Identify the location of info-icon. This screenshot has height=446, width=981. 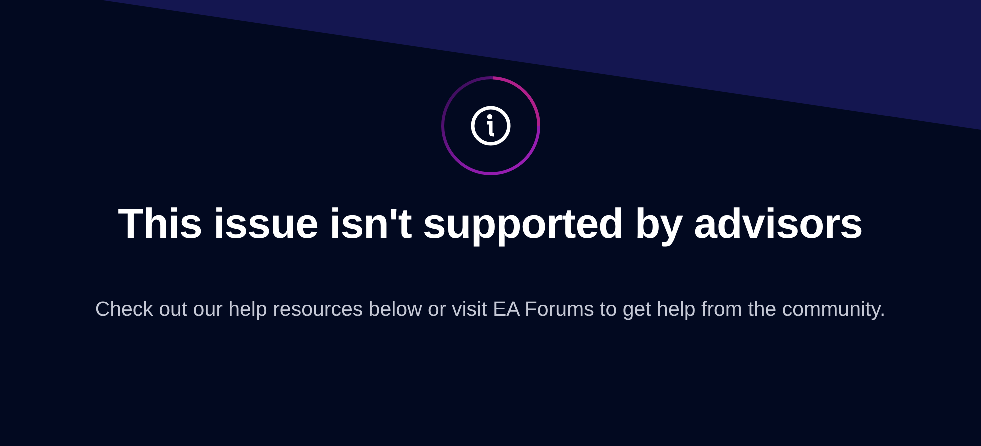
(490, 126).